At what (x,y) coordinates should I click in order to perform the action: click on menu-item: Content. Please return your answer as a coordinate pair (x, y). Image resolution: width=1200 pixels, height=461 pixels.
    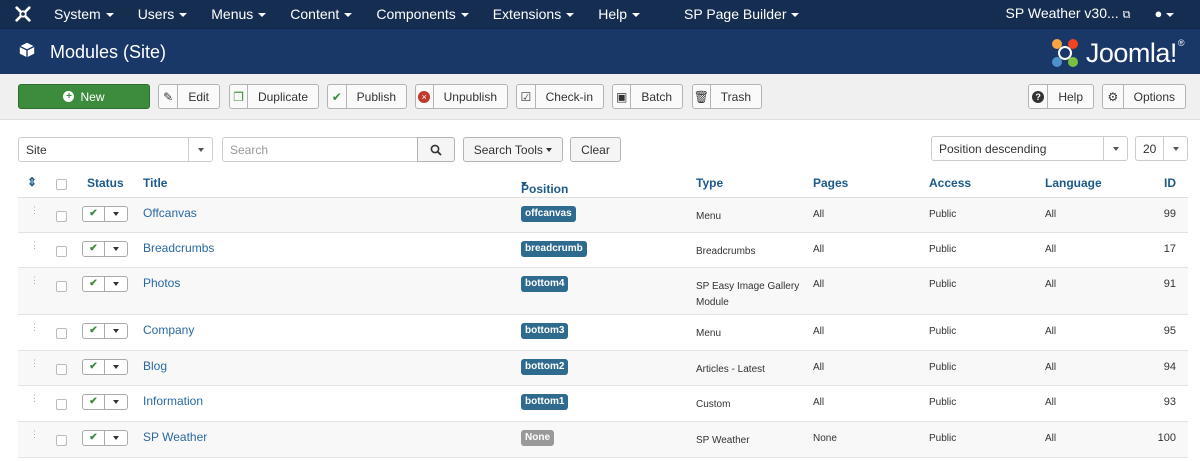
    Looking at the image, I should click on (321, 14).